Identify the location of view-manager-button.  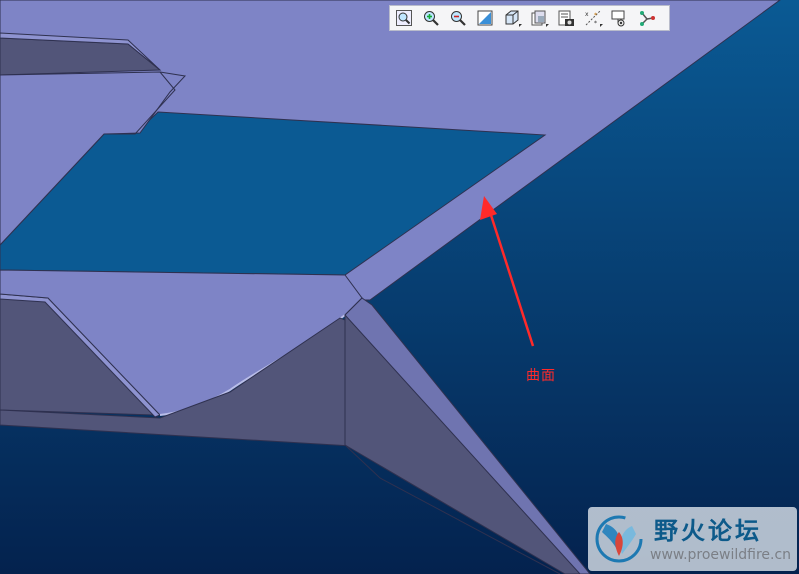
(566, 18).